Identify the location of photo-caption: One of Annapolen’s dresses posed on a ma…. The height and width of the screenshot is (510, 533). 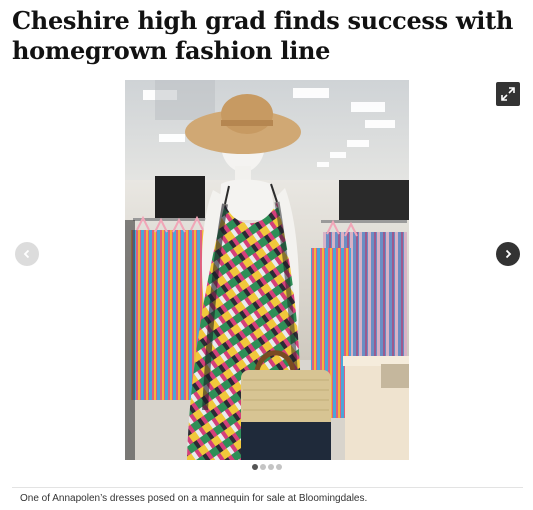
(194, 498).